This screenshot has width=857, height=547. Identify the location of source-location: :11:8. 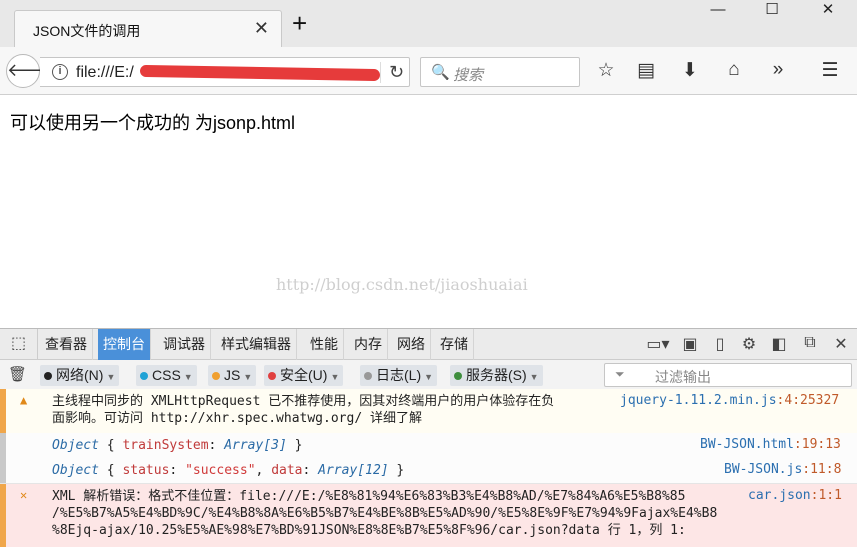
(822, 469).